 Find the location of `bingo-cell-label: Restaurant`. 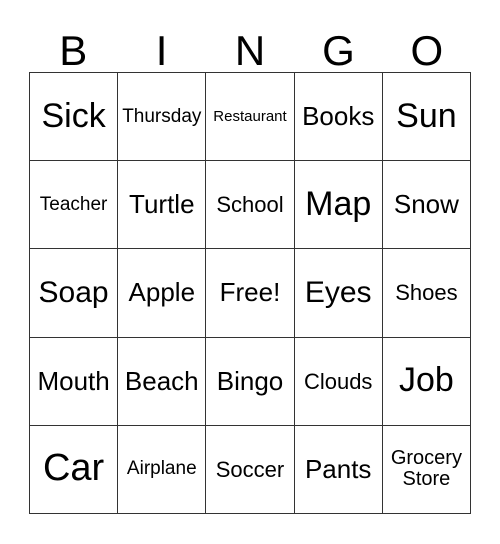

bingo-cell-label: Restaurant is located at coordinates (250, 116).